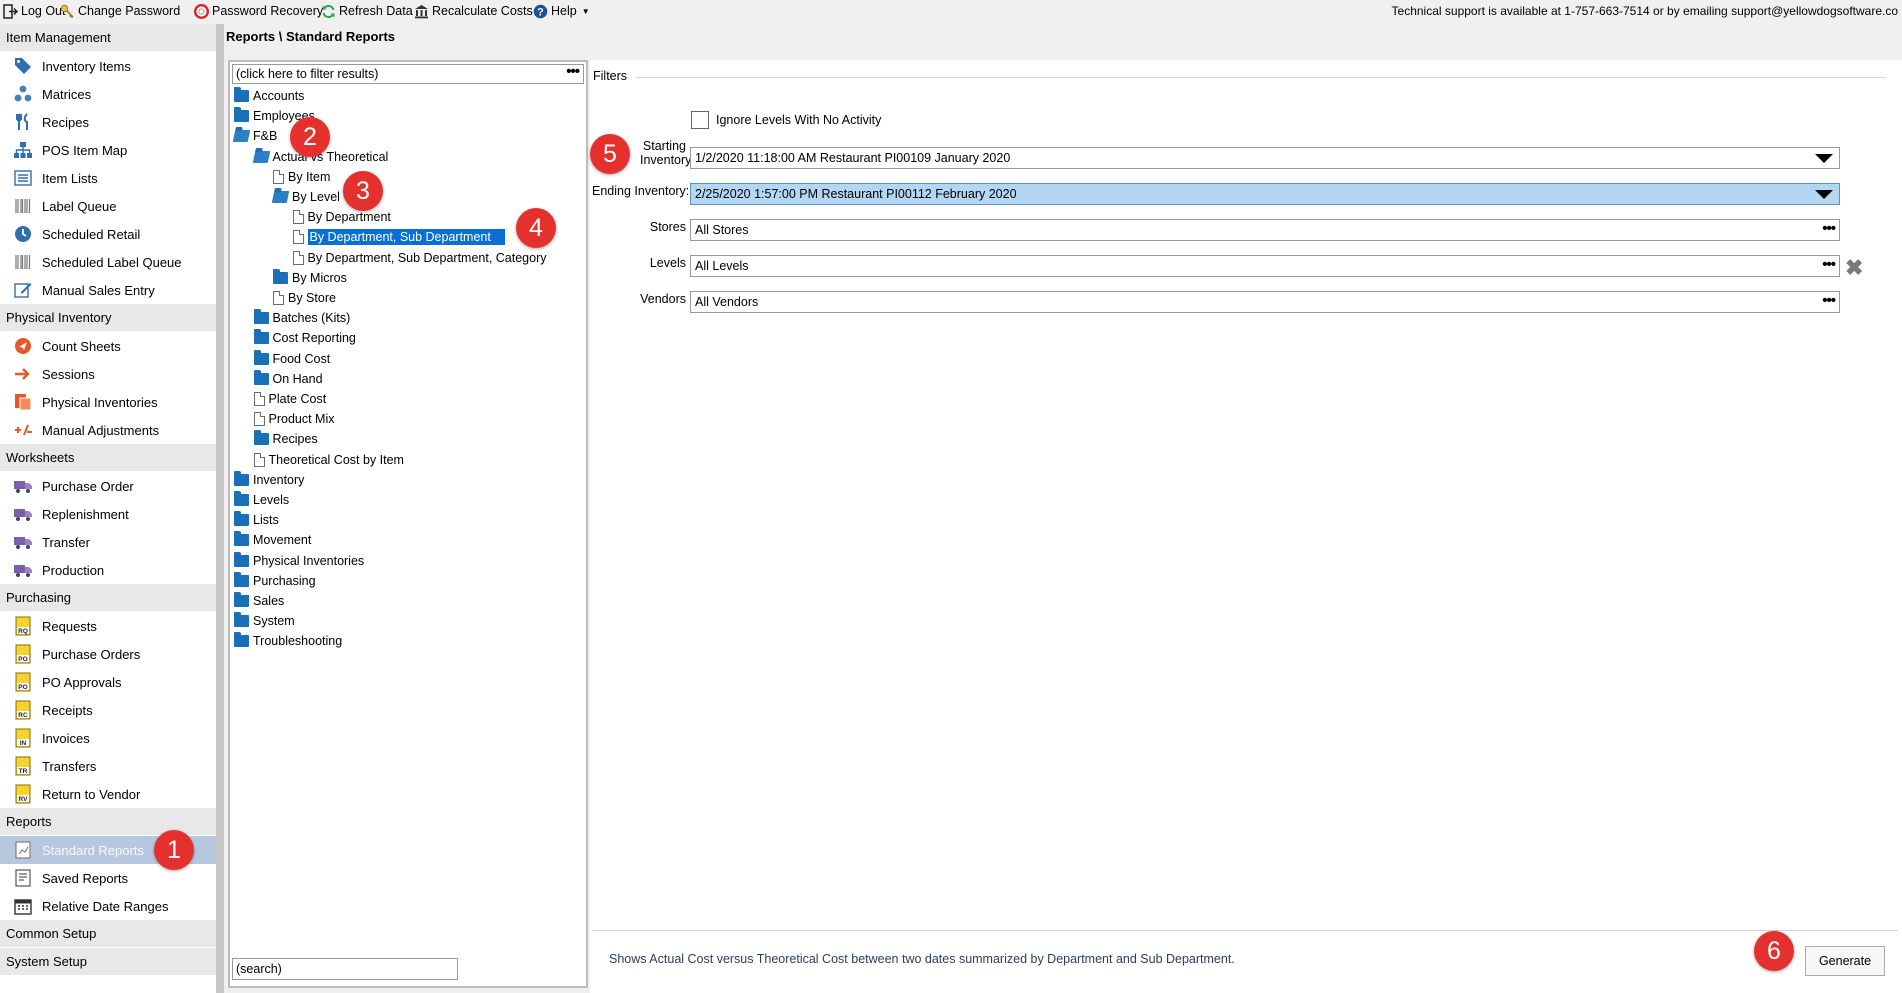  I want to click on nav-item-recipes: Recipes, so click(108, 122).